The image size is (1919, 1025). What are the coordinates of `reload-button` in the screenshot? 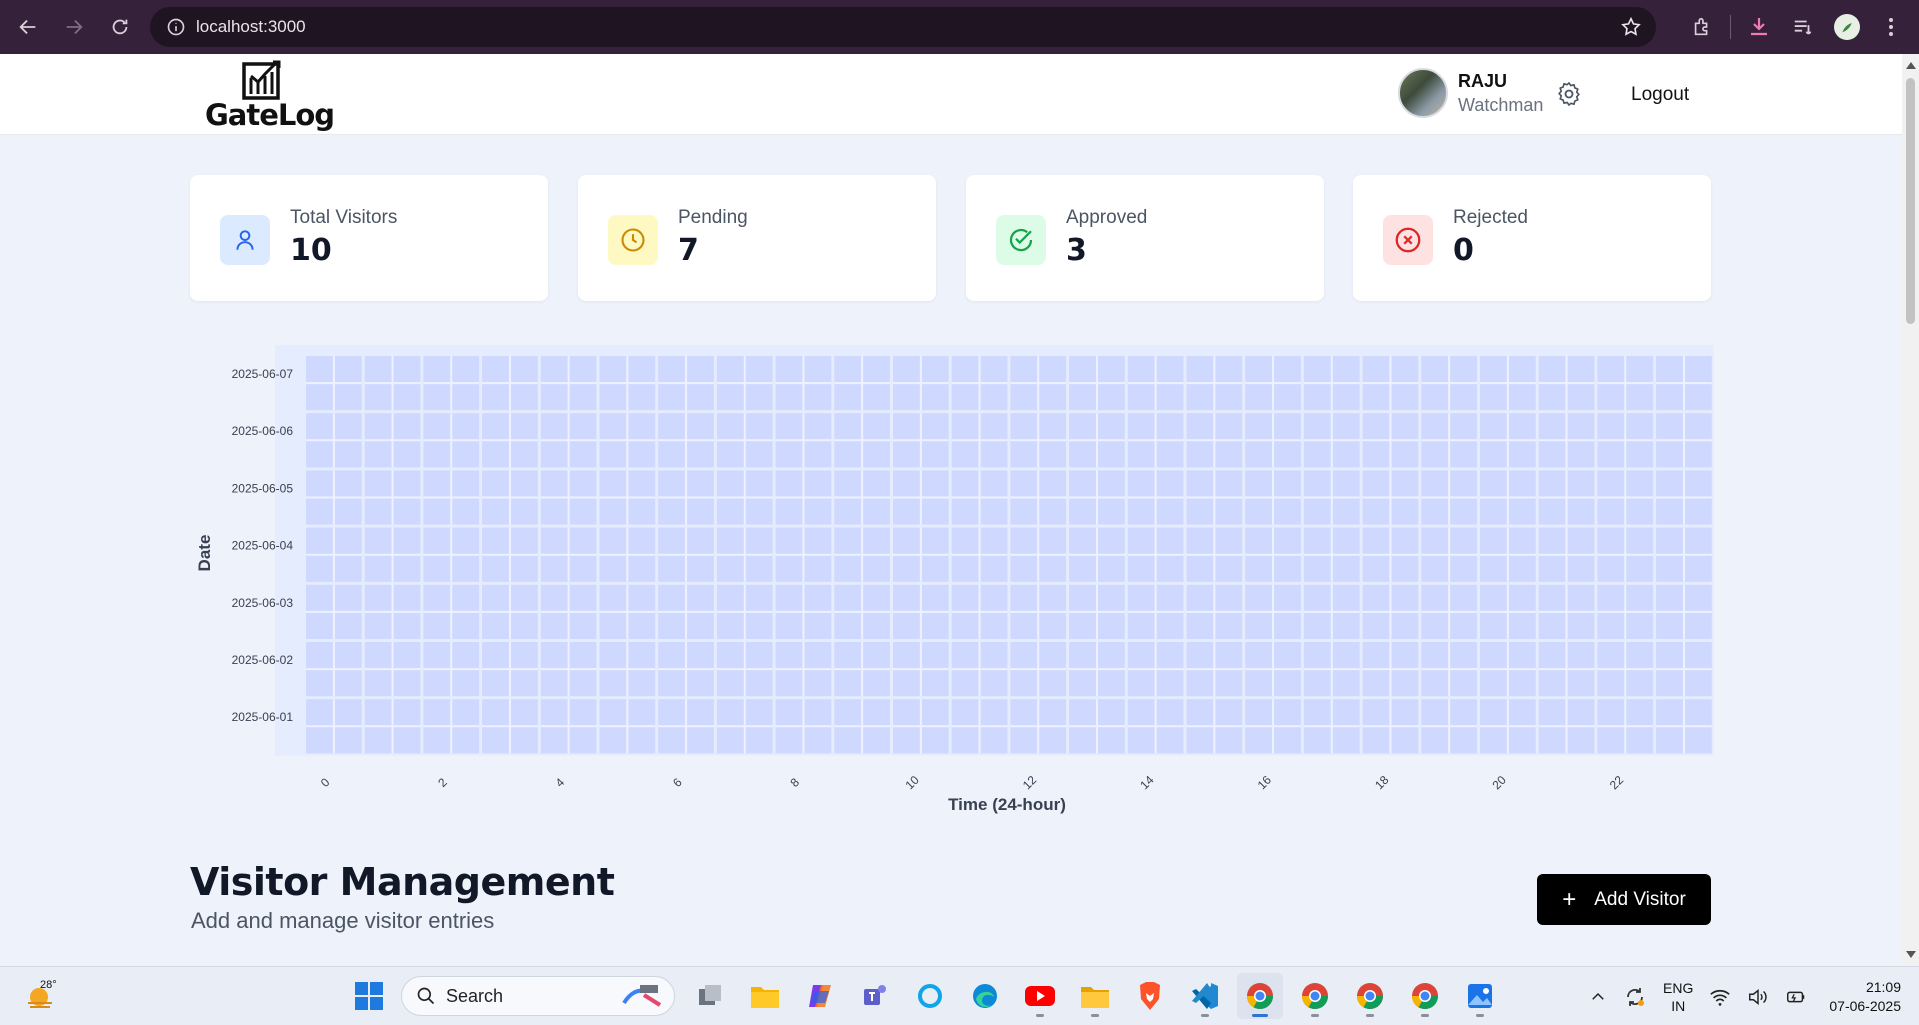 It's located at (120, 27).